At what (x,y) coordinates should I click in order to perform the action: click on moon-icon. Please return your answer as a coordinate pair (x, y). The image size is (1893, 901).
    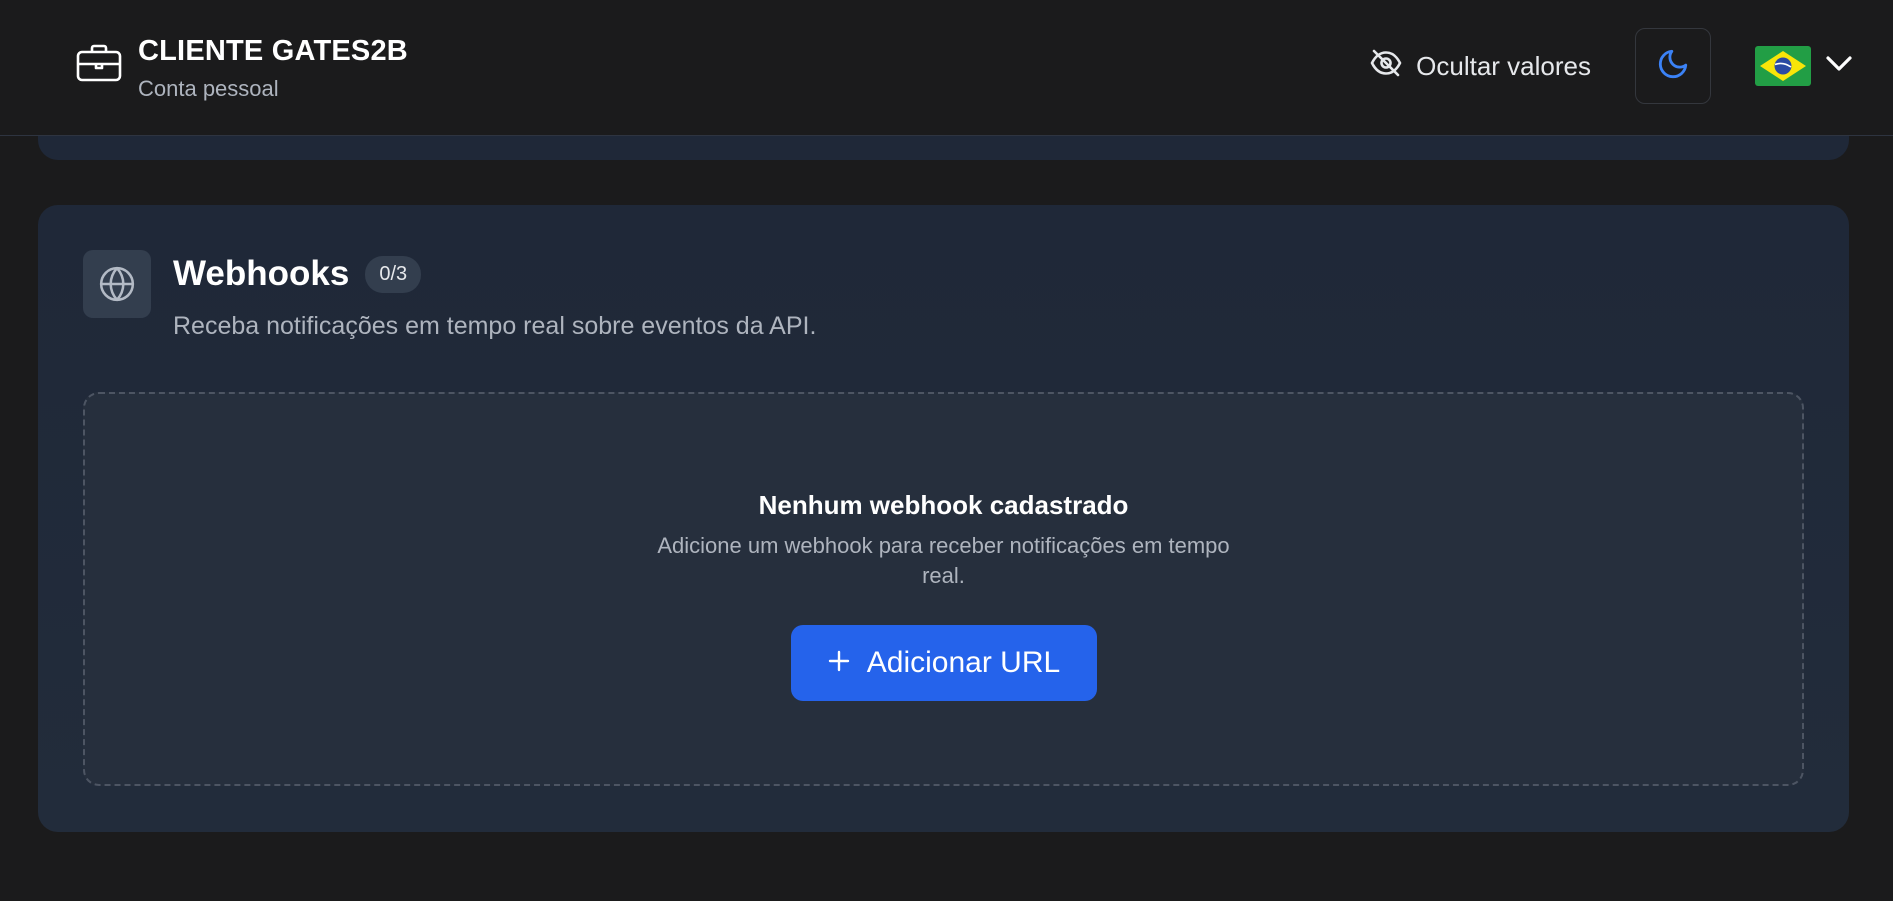
    Looking at the image, I should click on (1673, 66).